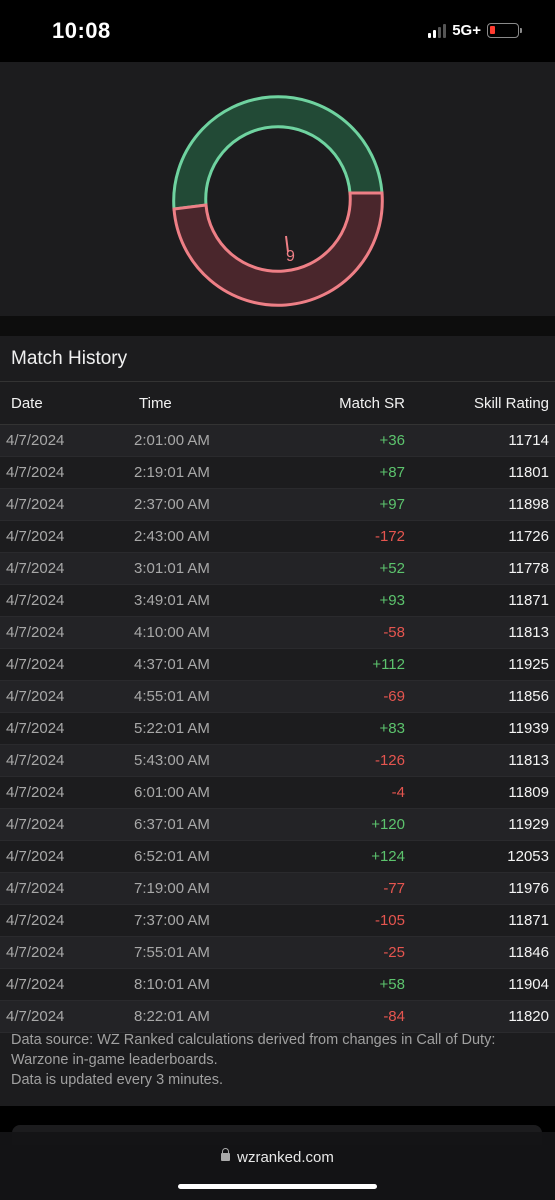 This screenshot has height=1200, width=555. Describe the element at coordinates (394, 632) in the screenshot. I see `cell-match-sr: -58` at that location.